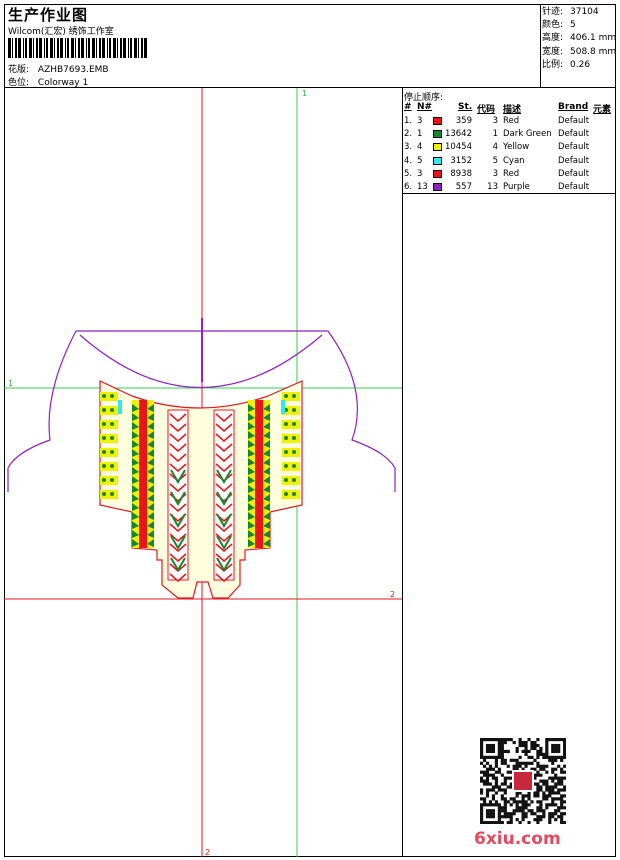 This screenshot has width=620, height=860. What do you see at coordinates (120, 407) in the screenshot?
I see `cyan-accent` at bounding box center [120, 407].